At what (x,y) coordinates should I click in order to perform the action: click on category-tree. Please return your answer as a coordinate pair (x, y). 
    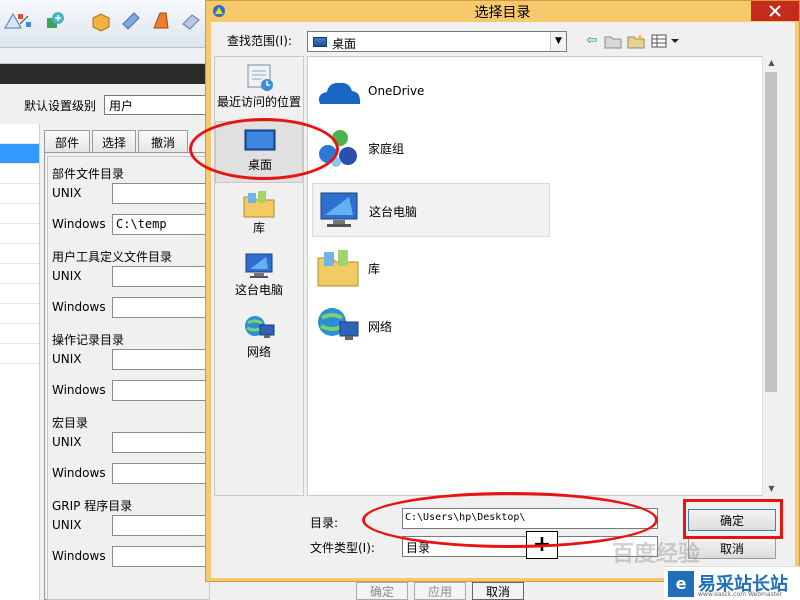
    Looking at the image, I should click on (20, 362).